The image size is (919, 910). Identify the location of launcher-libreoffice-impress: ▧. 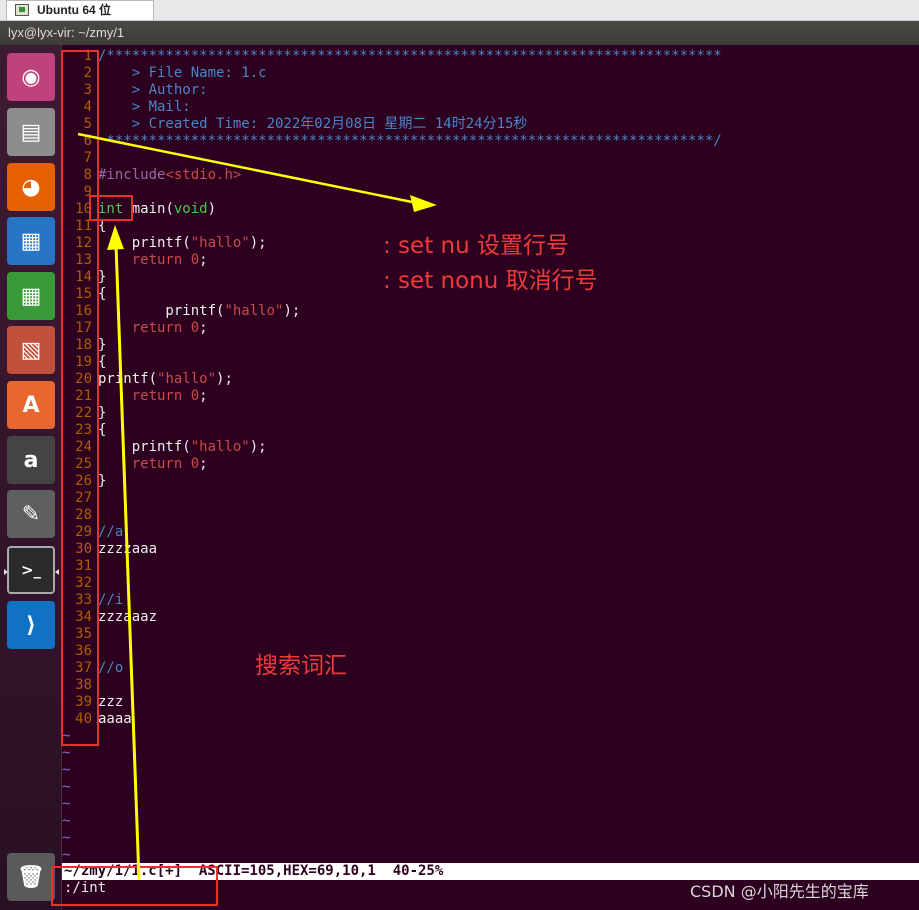
(31, 350).